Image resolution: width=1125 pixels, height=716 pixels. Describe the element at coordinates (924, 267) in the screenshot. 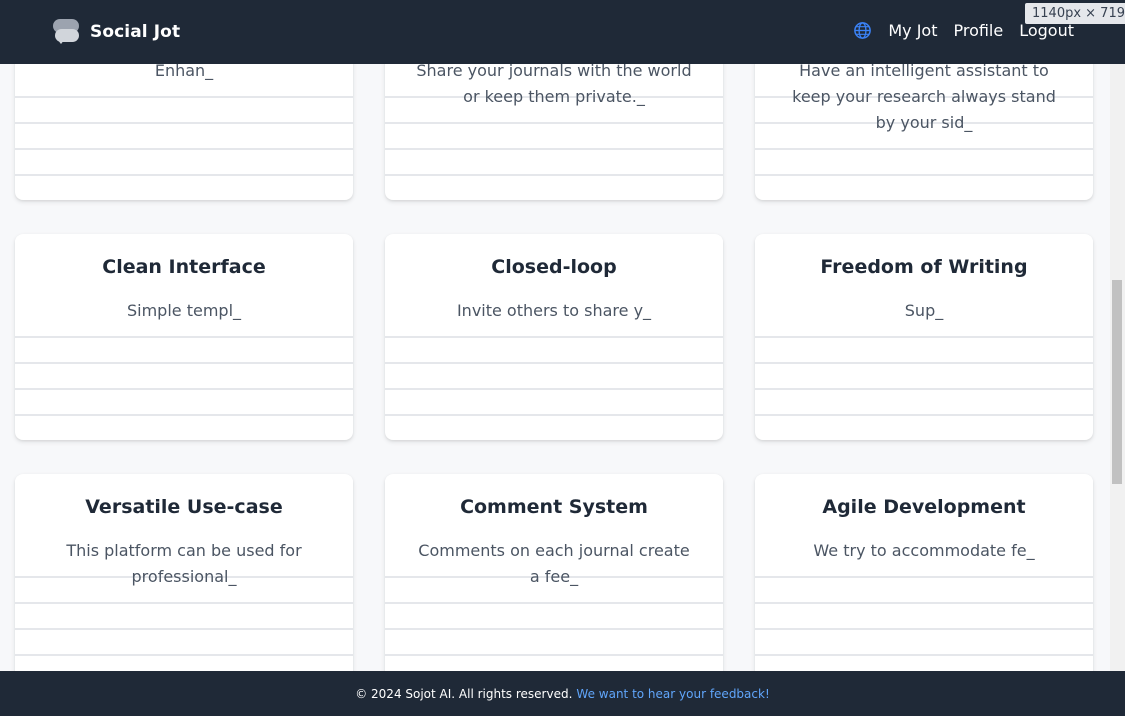

I see `feature-card-title: Freedom of Writing` at that location.